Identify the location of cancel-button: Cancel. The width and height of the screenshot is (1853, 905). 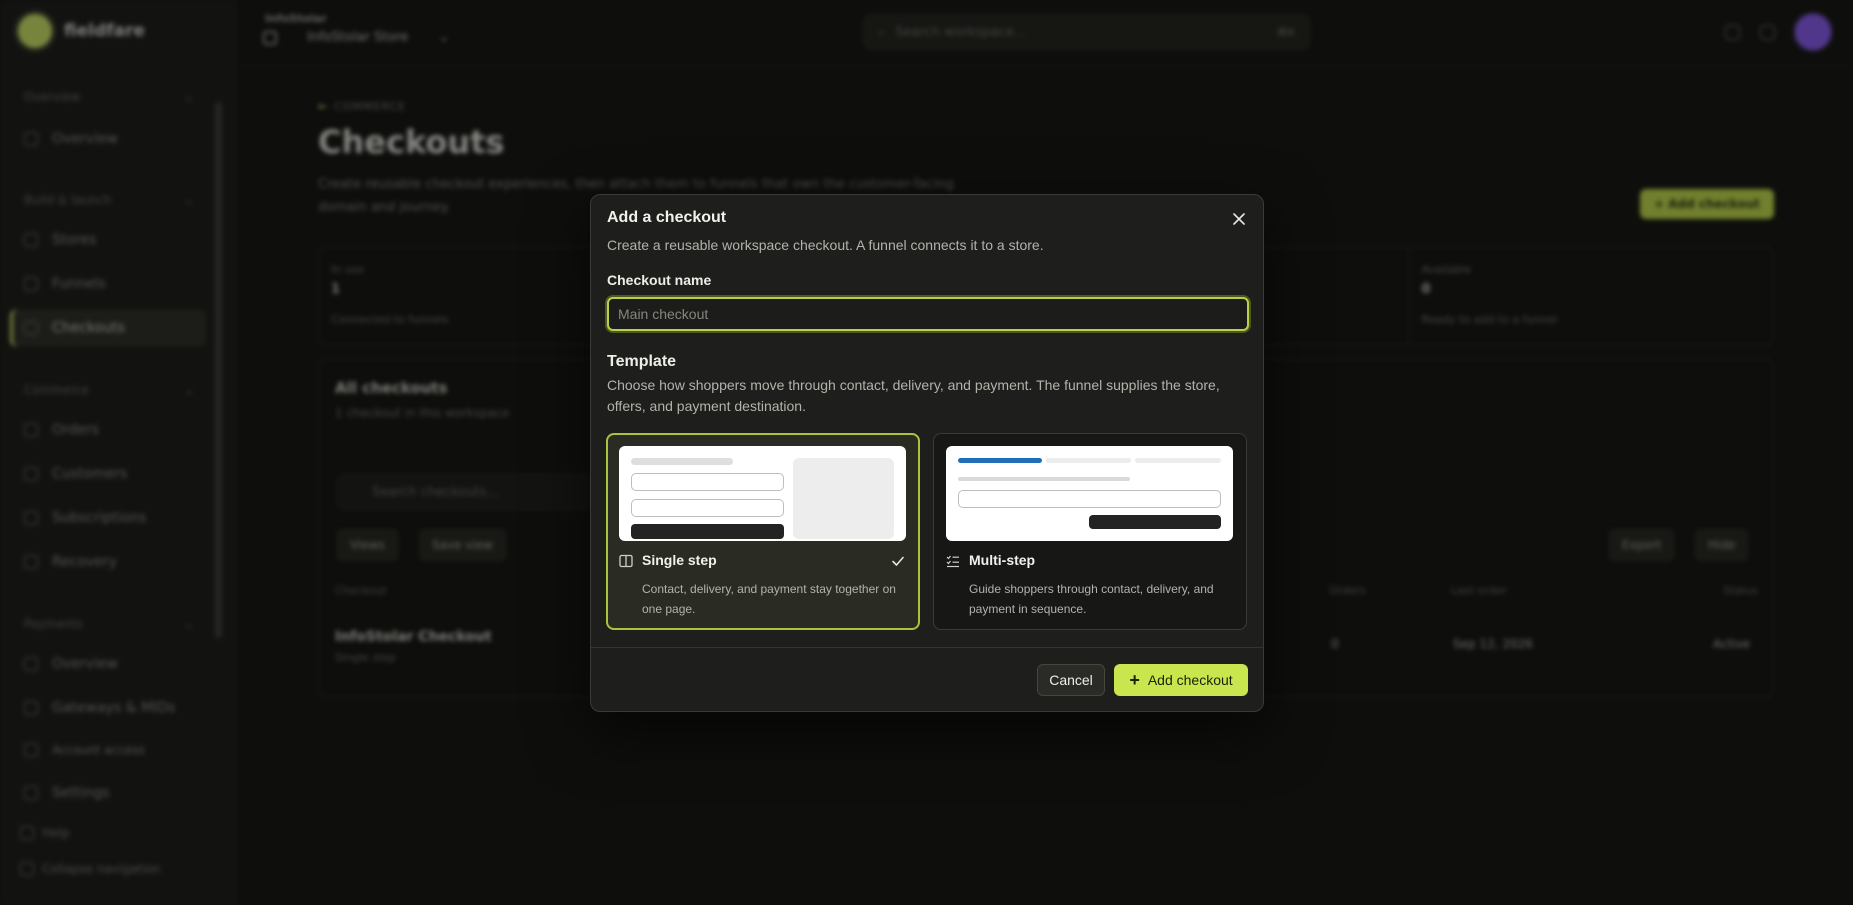
(1071, 680).